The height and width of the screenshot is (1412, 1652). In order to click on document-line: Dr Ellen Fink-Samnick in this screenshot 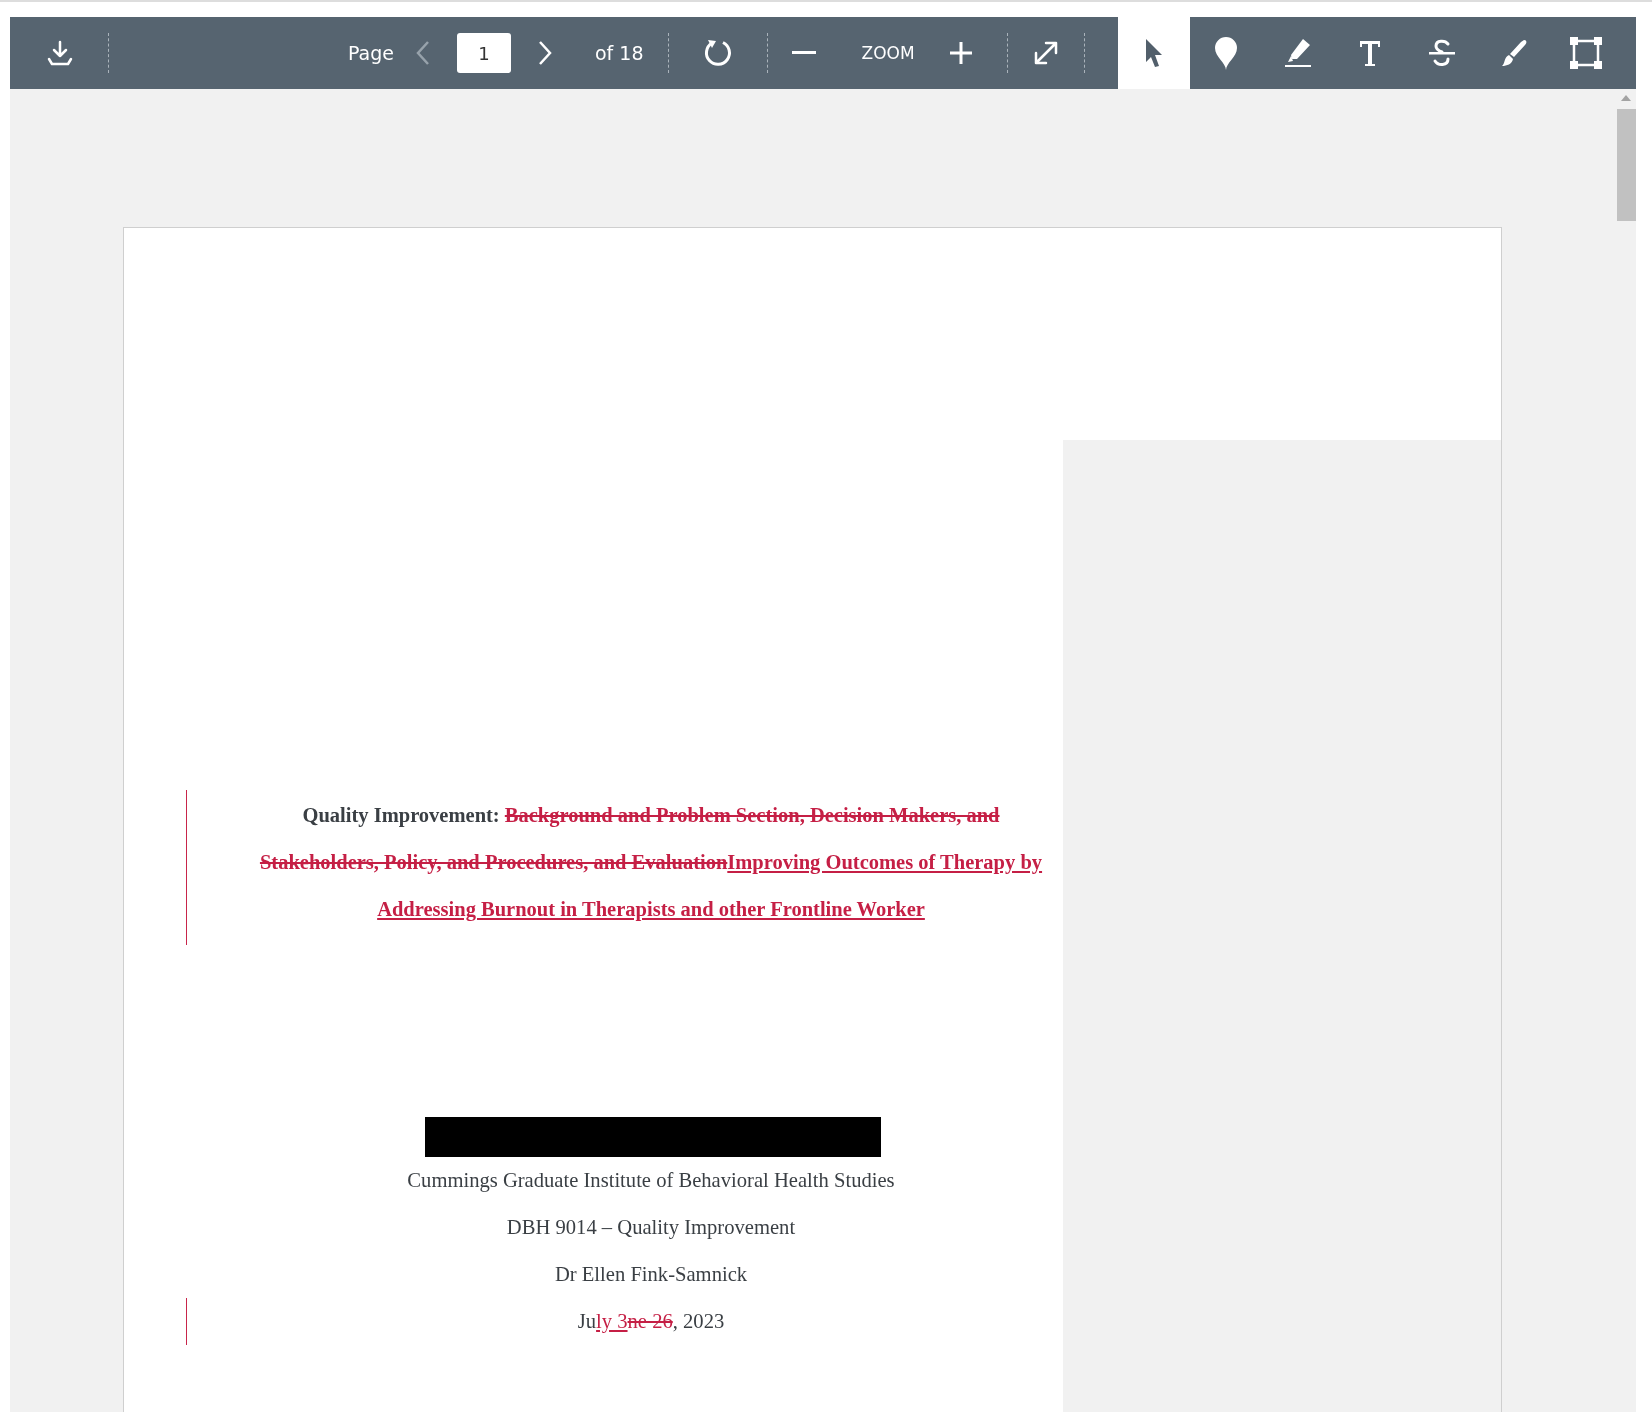, I will do `click(651, 1274)`.